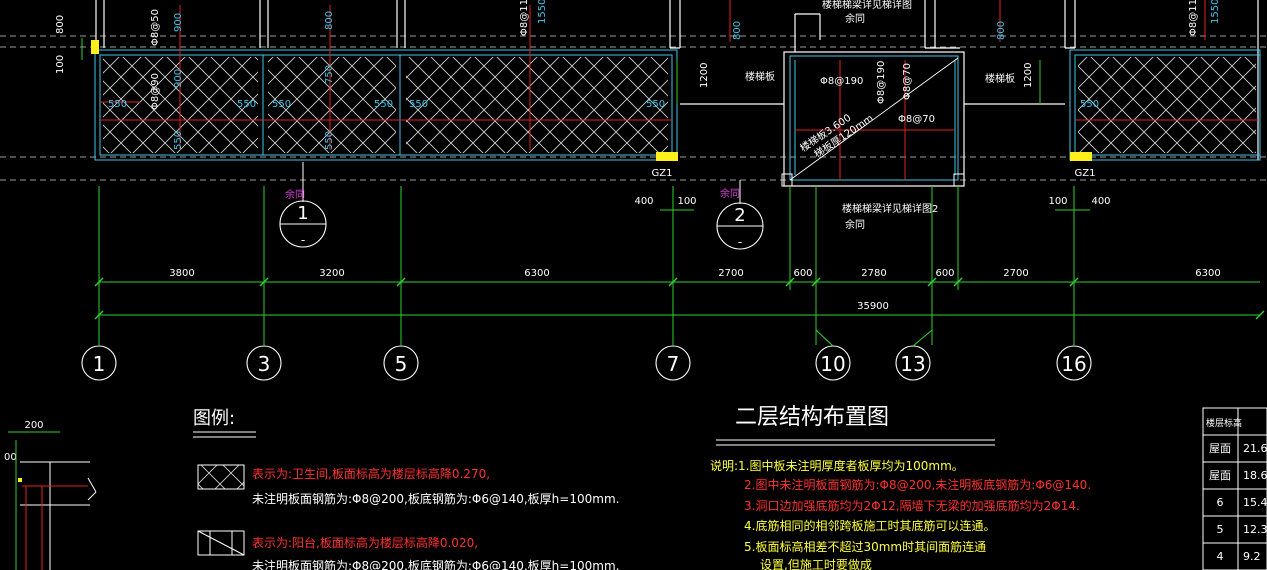  What do you see at coordinates (329, 20) in the screenshot?
I see `rebar-800-a: 800` at bounding box center [329, 20].